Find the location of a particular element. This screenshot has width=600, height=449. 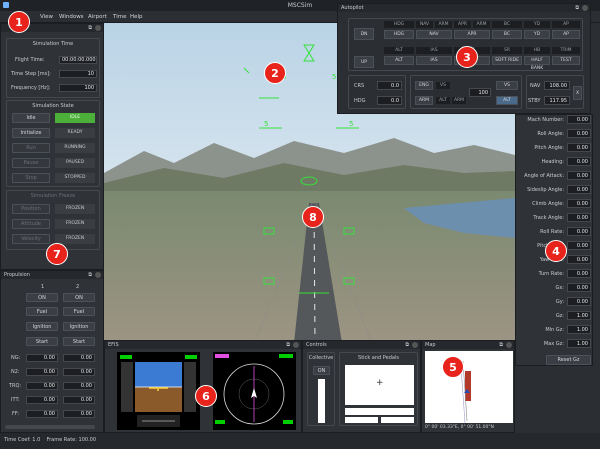

data-label: Heading: is located at coordinates (553, 162).